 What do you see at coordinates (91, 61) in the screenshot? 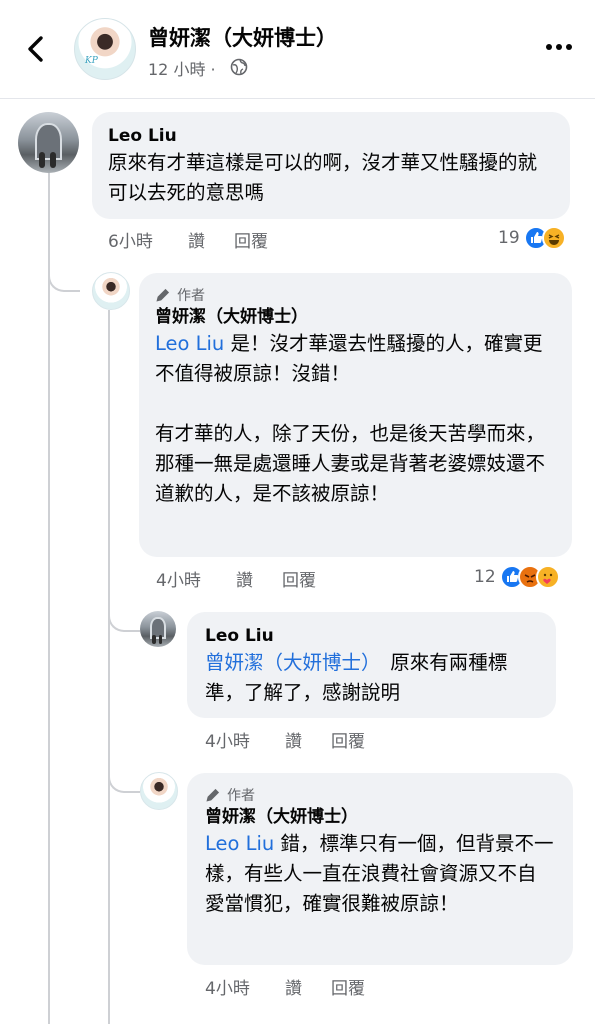
I see `page-avatar-logo: KP` at bounding box center [91, 61].